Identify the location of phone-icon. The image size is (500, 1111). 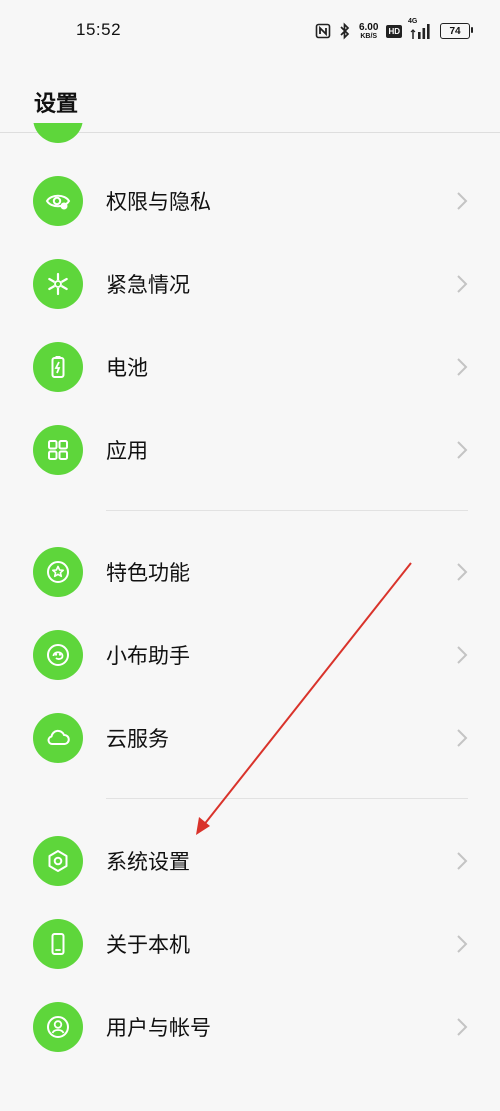
(58, 944).